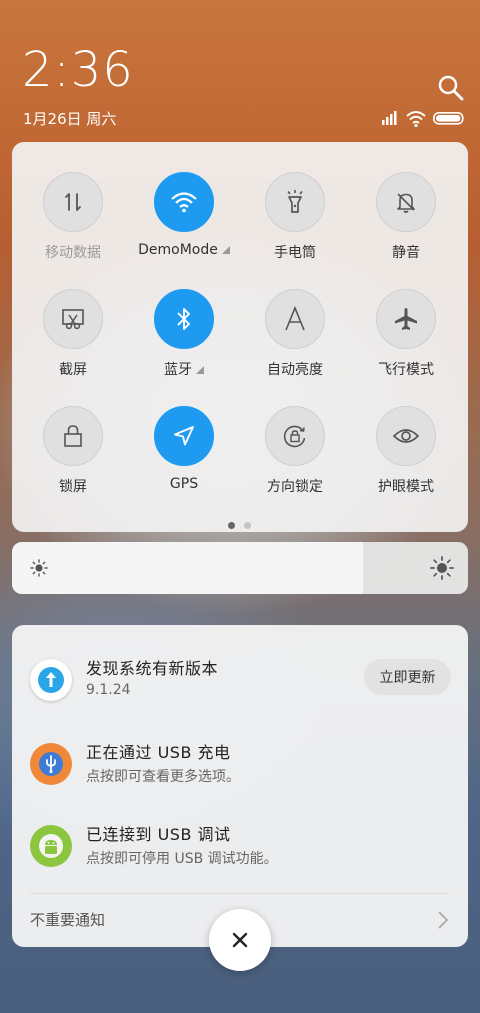 This screenshot has width=480, height=1013. I want to click on tile-eye-protection: 护眼模式, so click(406, 461).